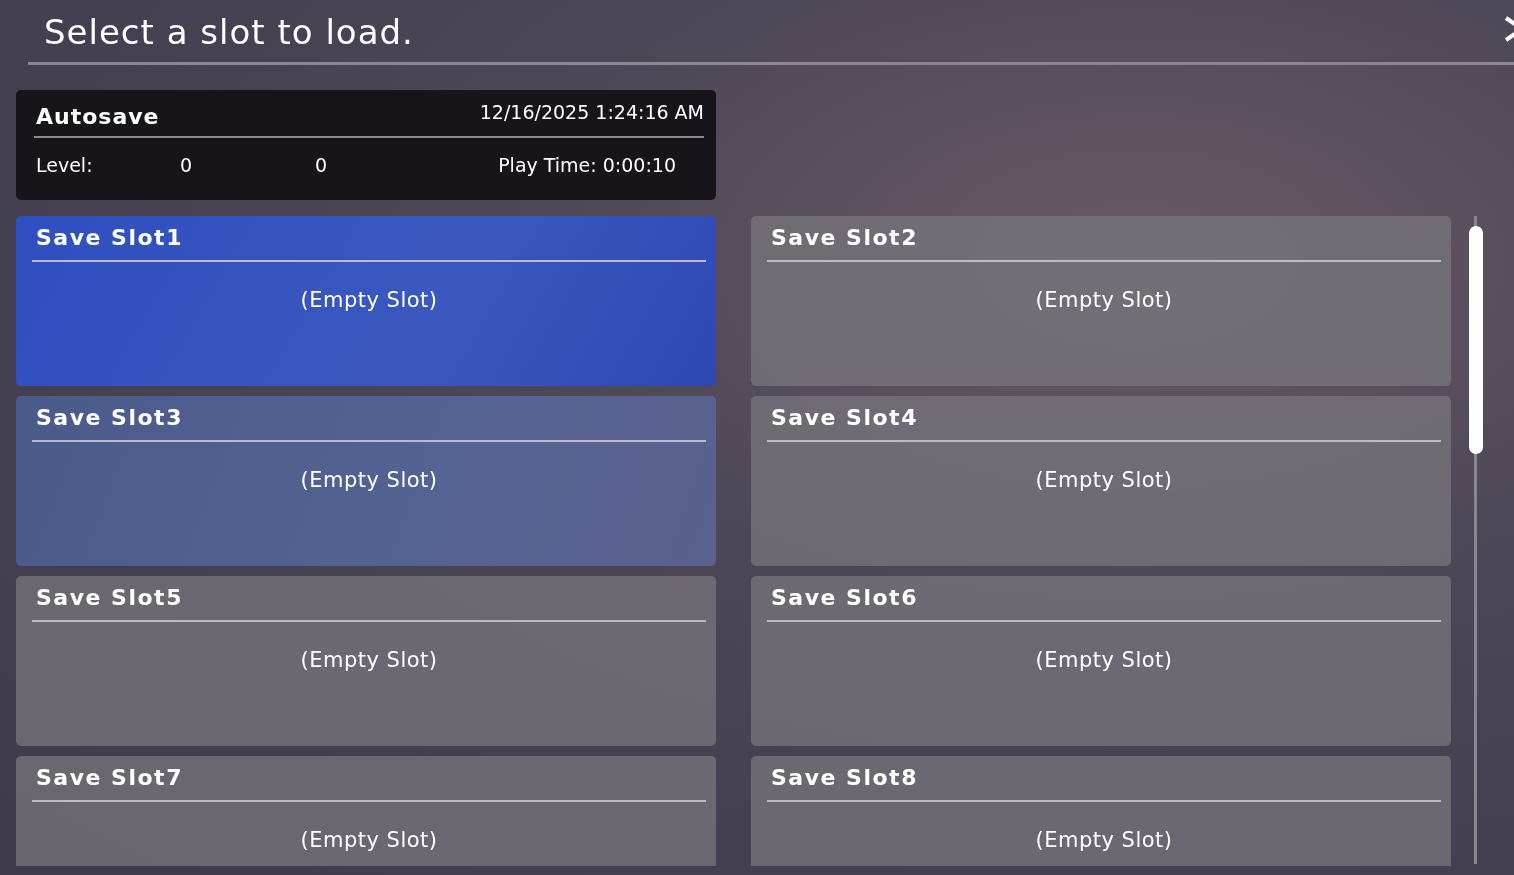 This screenshot has width=1514, height=875. I want to click on save-slot-card: Save Slot3 (Empty Slot), so click(366, 481).